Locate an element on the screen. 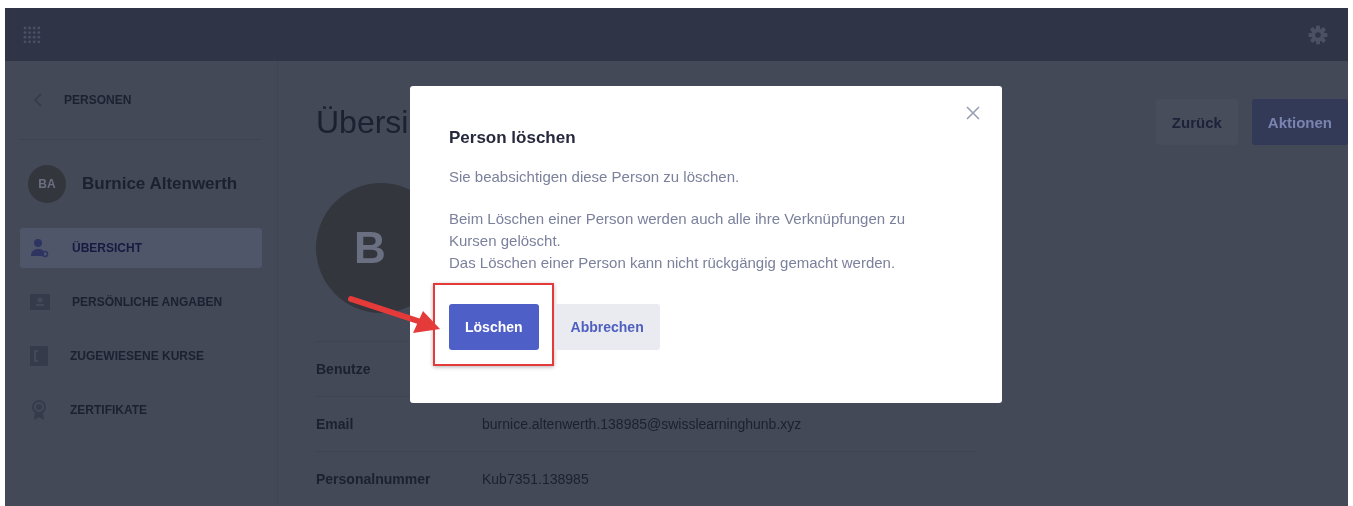 Image resolution: width=1353 pixels, height=506 pixels. dialog-text: Beim Löschen einer Person werden auch alle ihre Verknüpfungen zu Kursen gelöscht. is located at coordinates (678, 230).